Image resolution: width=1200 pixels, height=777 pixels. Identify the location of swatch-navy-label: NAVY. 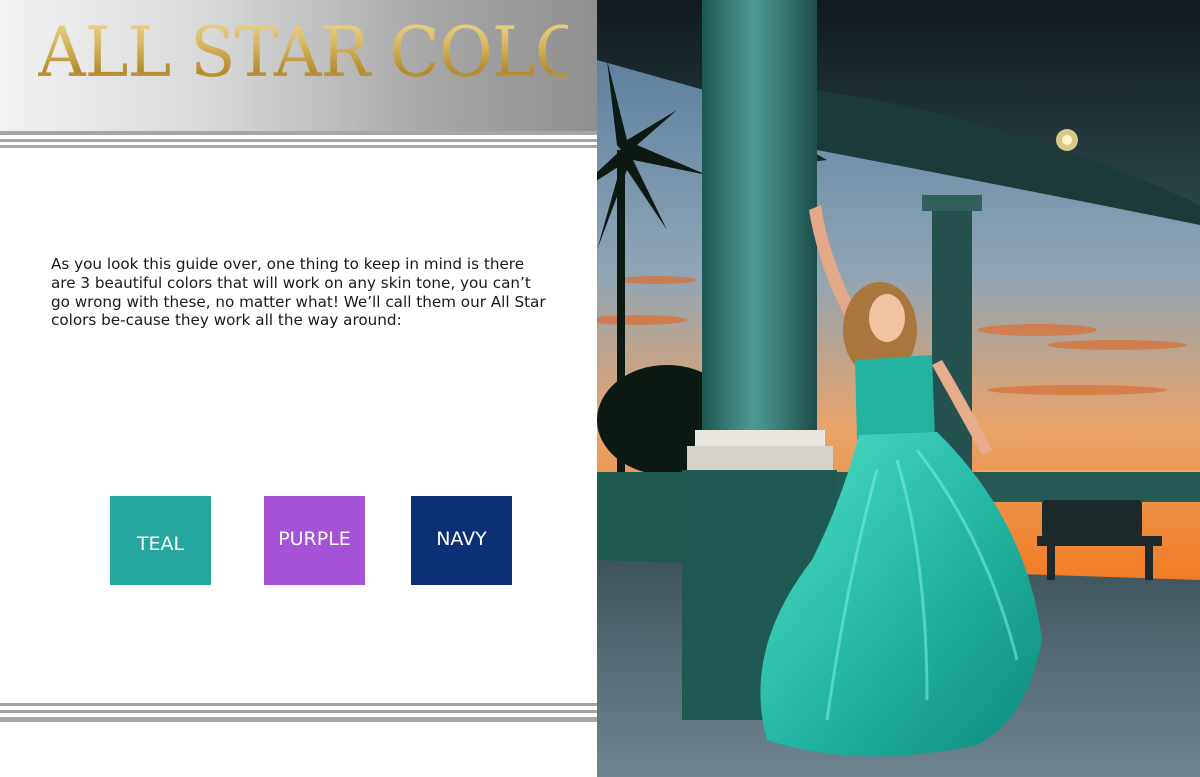
(461, 539).